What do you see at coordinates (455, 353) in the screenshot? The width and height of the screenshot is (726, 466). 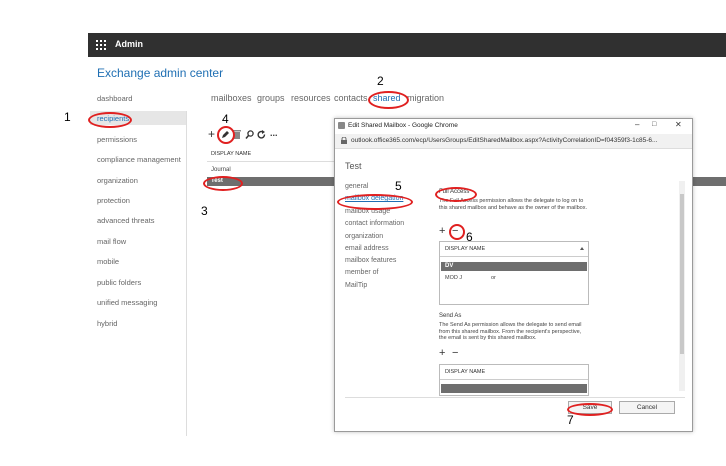 I see `send-as-remove-icon: −` at bounding box center [455, 353].